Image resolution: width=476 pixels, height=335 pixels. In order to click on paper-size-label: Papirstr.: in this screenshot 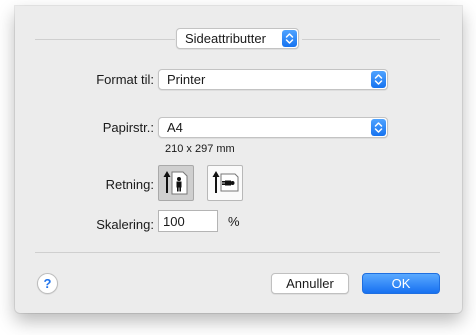, I will do `click(128, 127)`.